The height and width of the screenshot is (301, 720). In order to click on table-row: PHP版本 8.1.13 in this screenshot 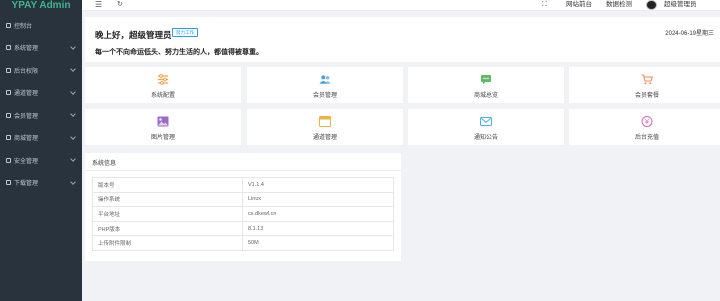, I will do `click(243, 228)`.